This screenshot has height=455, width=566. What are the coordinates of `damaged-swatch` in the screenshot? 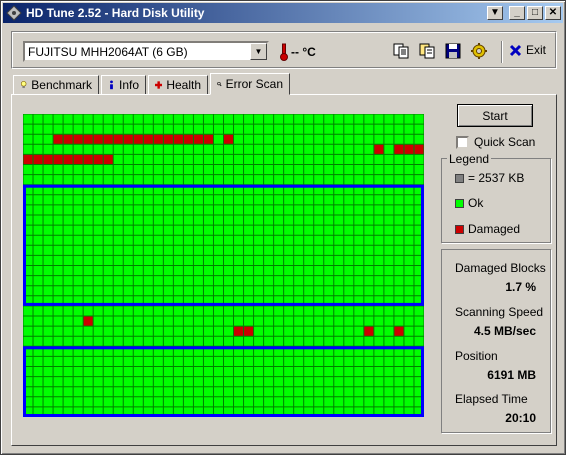 It's located at (459, 229).